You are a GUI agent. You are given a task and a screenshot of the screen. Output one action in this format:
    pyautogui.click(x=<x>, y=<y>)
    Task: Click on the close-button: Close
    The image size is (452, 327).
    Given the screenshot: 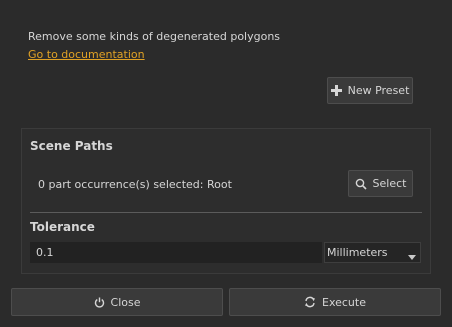 What is the action you would take?
    pyautogui.click(x=117, y=302)
    